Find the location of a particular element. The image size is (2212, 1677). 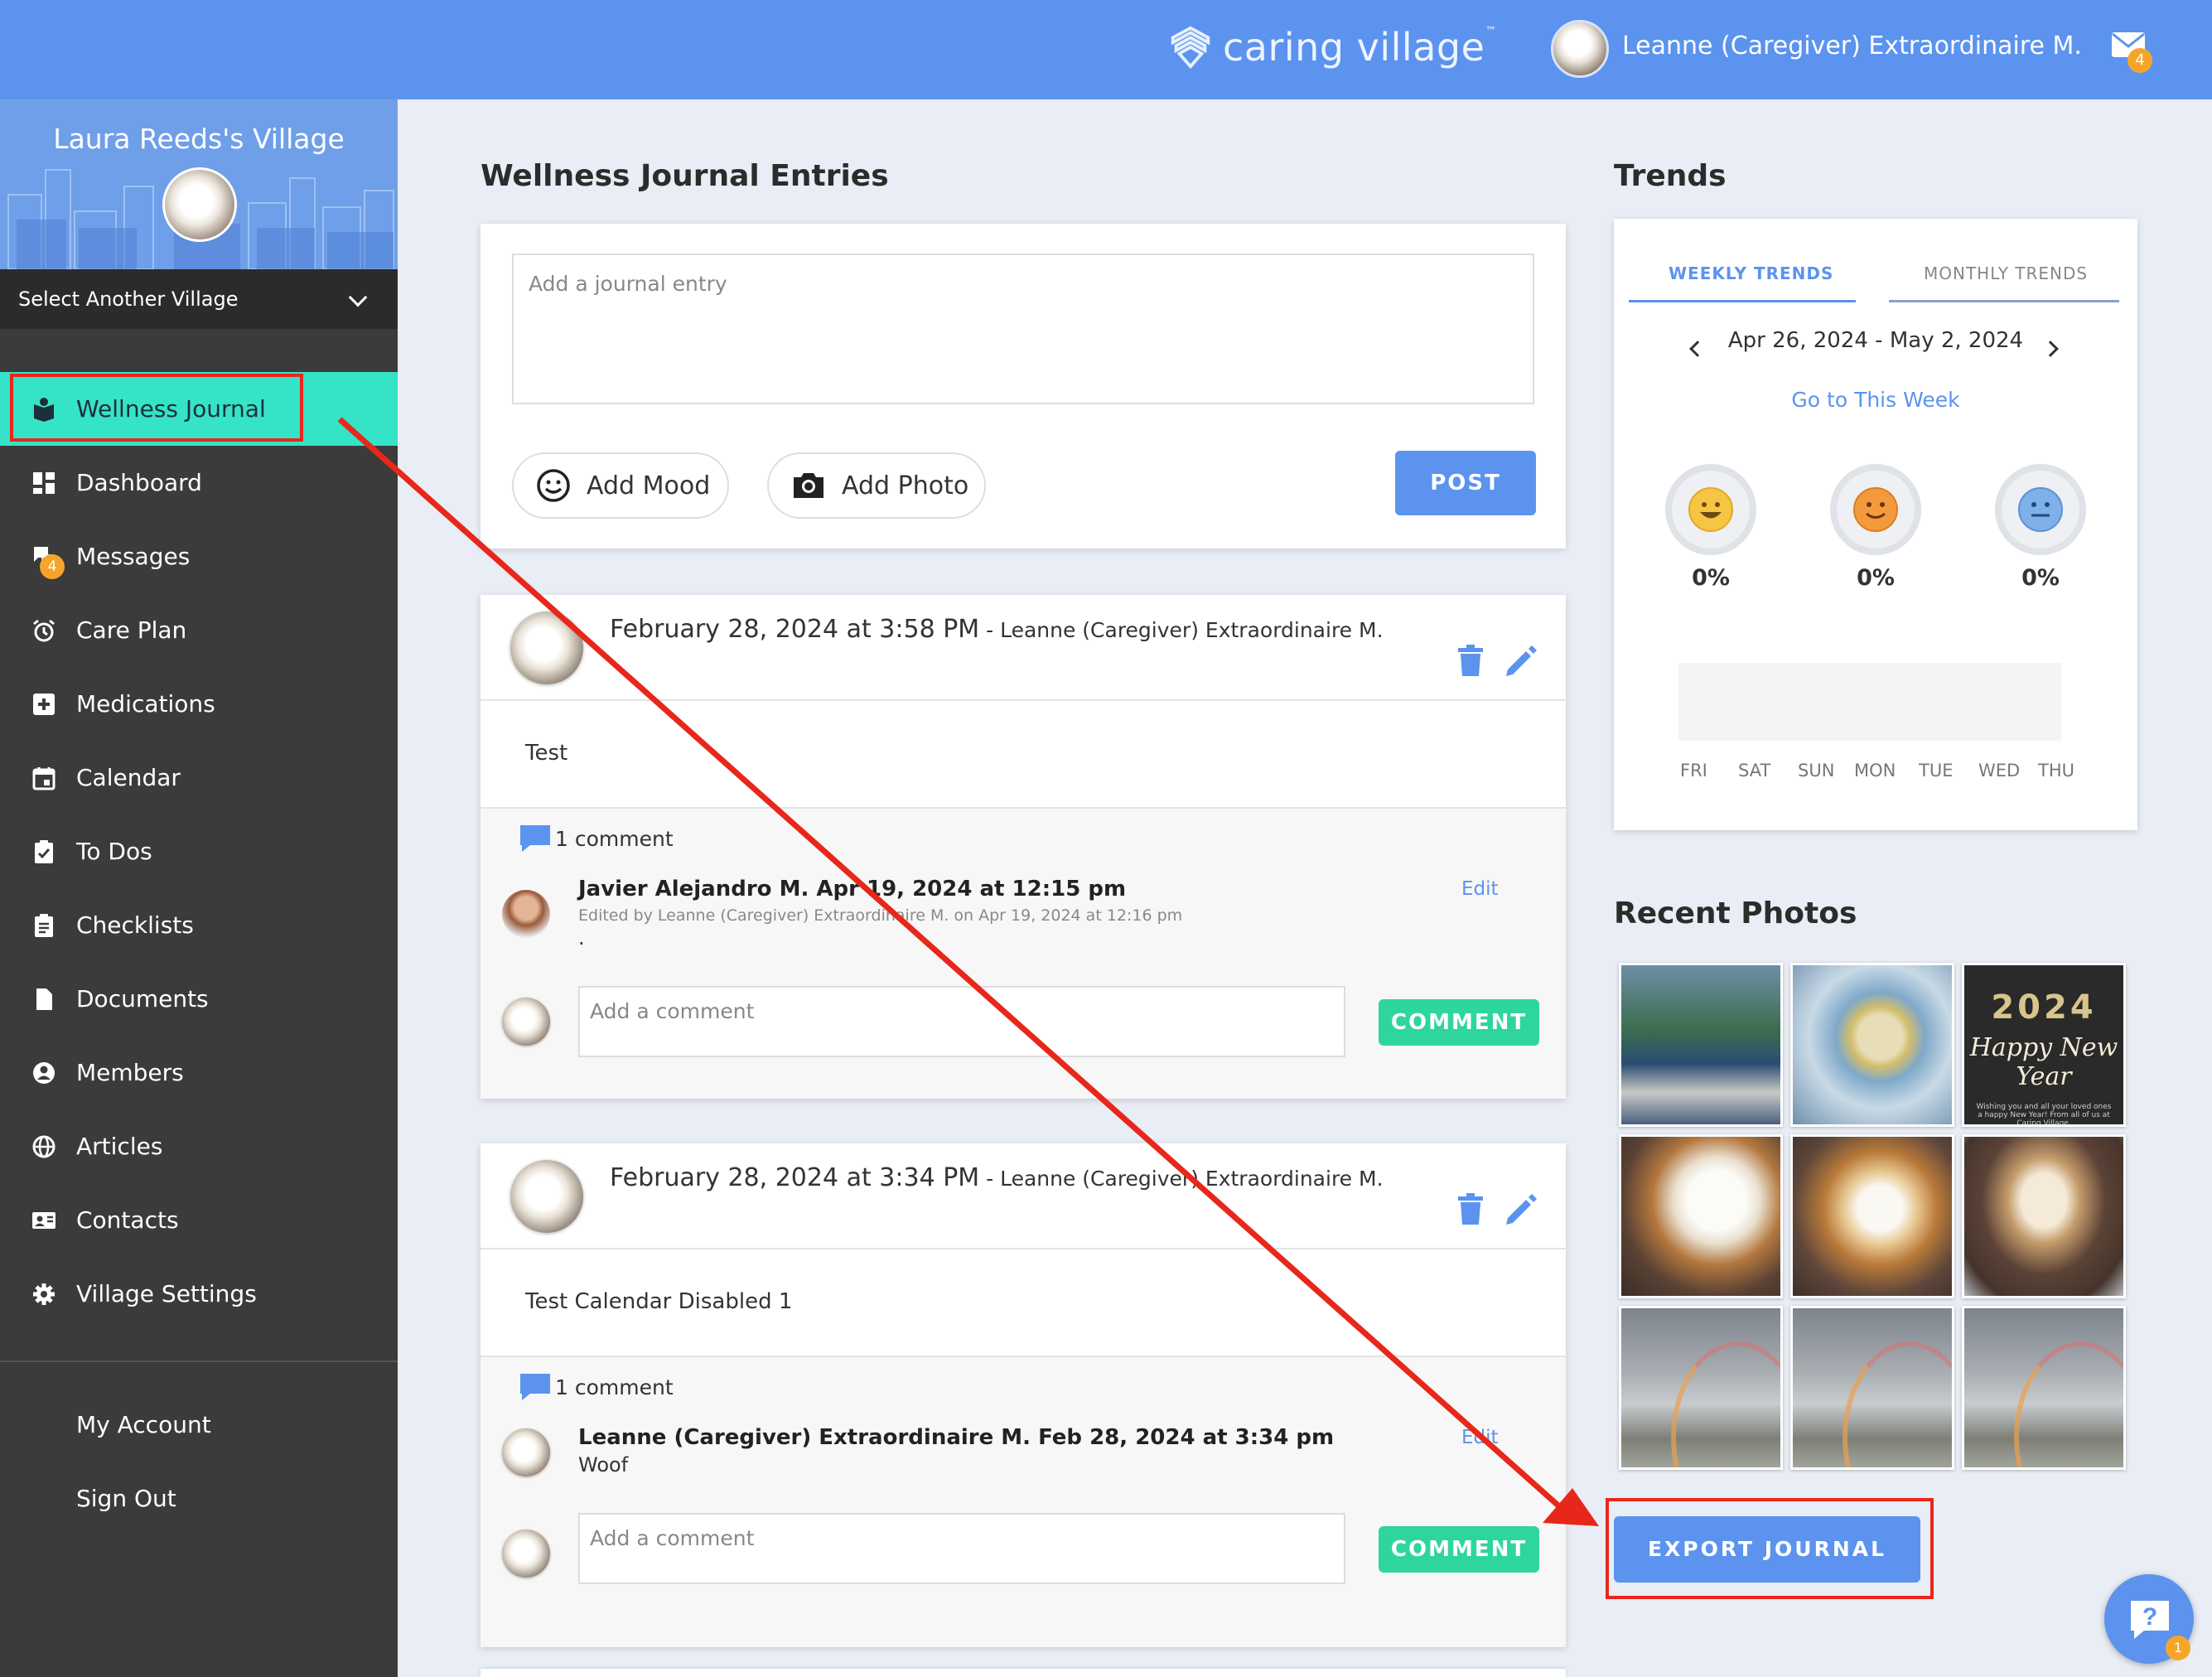

tab-weekly-trends: WEEKLY TRENDS is located at coordinates (1751, 273).